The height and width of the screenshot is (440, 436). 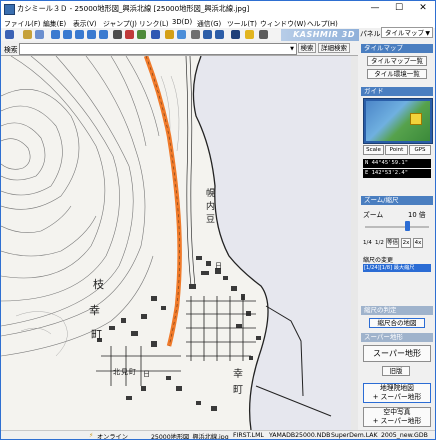 What do you see at coordinates (242, 23) in the screenshot?
I see `menu-tools: ツール(T)` at bounding box center [242, 23].